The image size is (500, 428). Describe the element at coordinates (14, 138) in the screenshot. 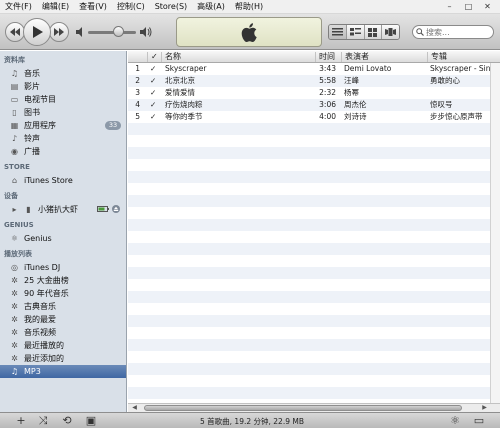

I see `bell-icon: ♪` at that location.